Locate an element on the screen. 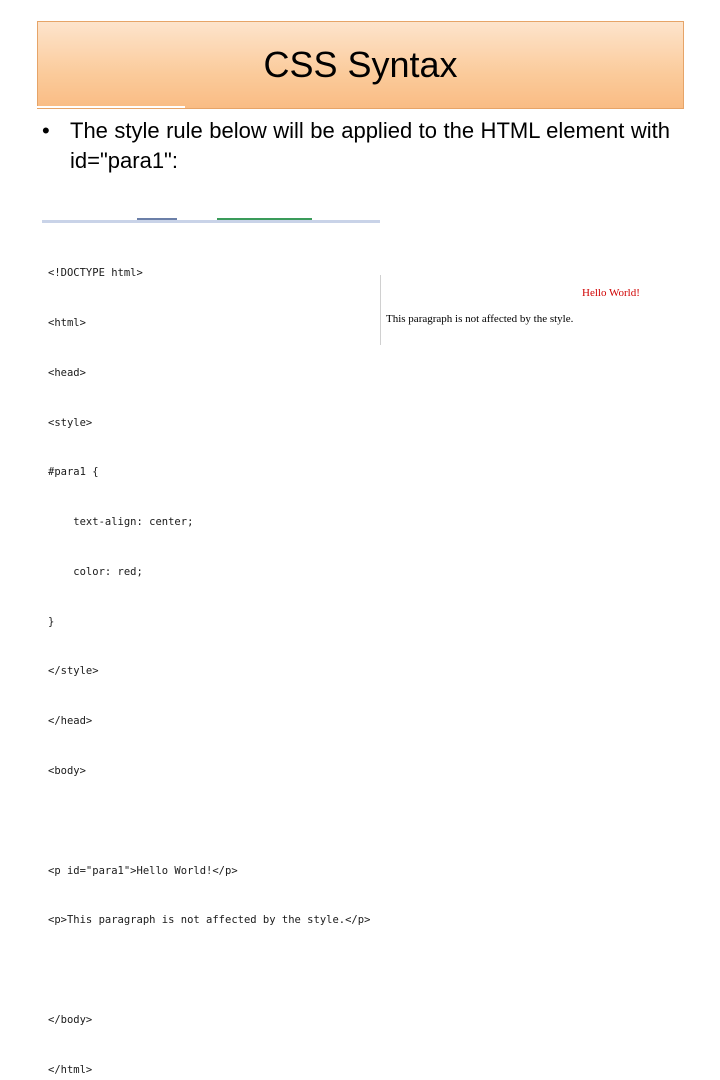 The width and height of the screenshot is (720, 1080). code-line: <head> is located at coordinates (67, 372).